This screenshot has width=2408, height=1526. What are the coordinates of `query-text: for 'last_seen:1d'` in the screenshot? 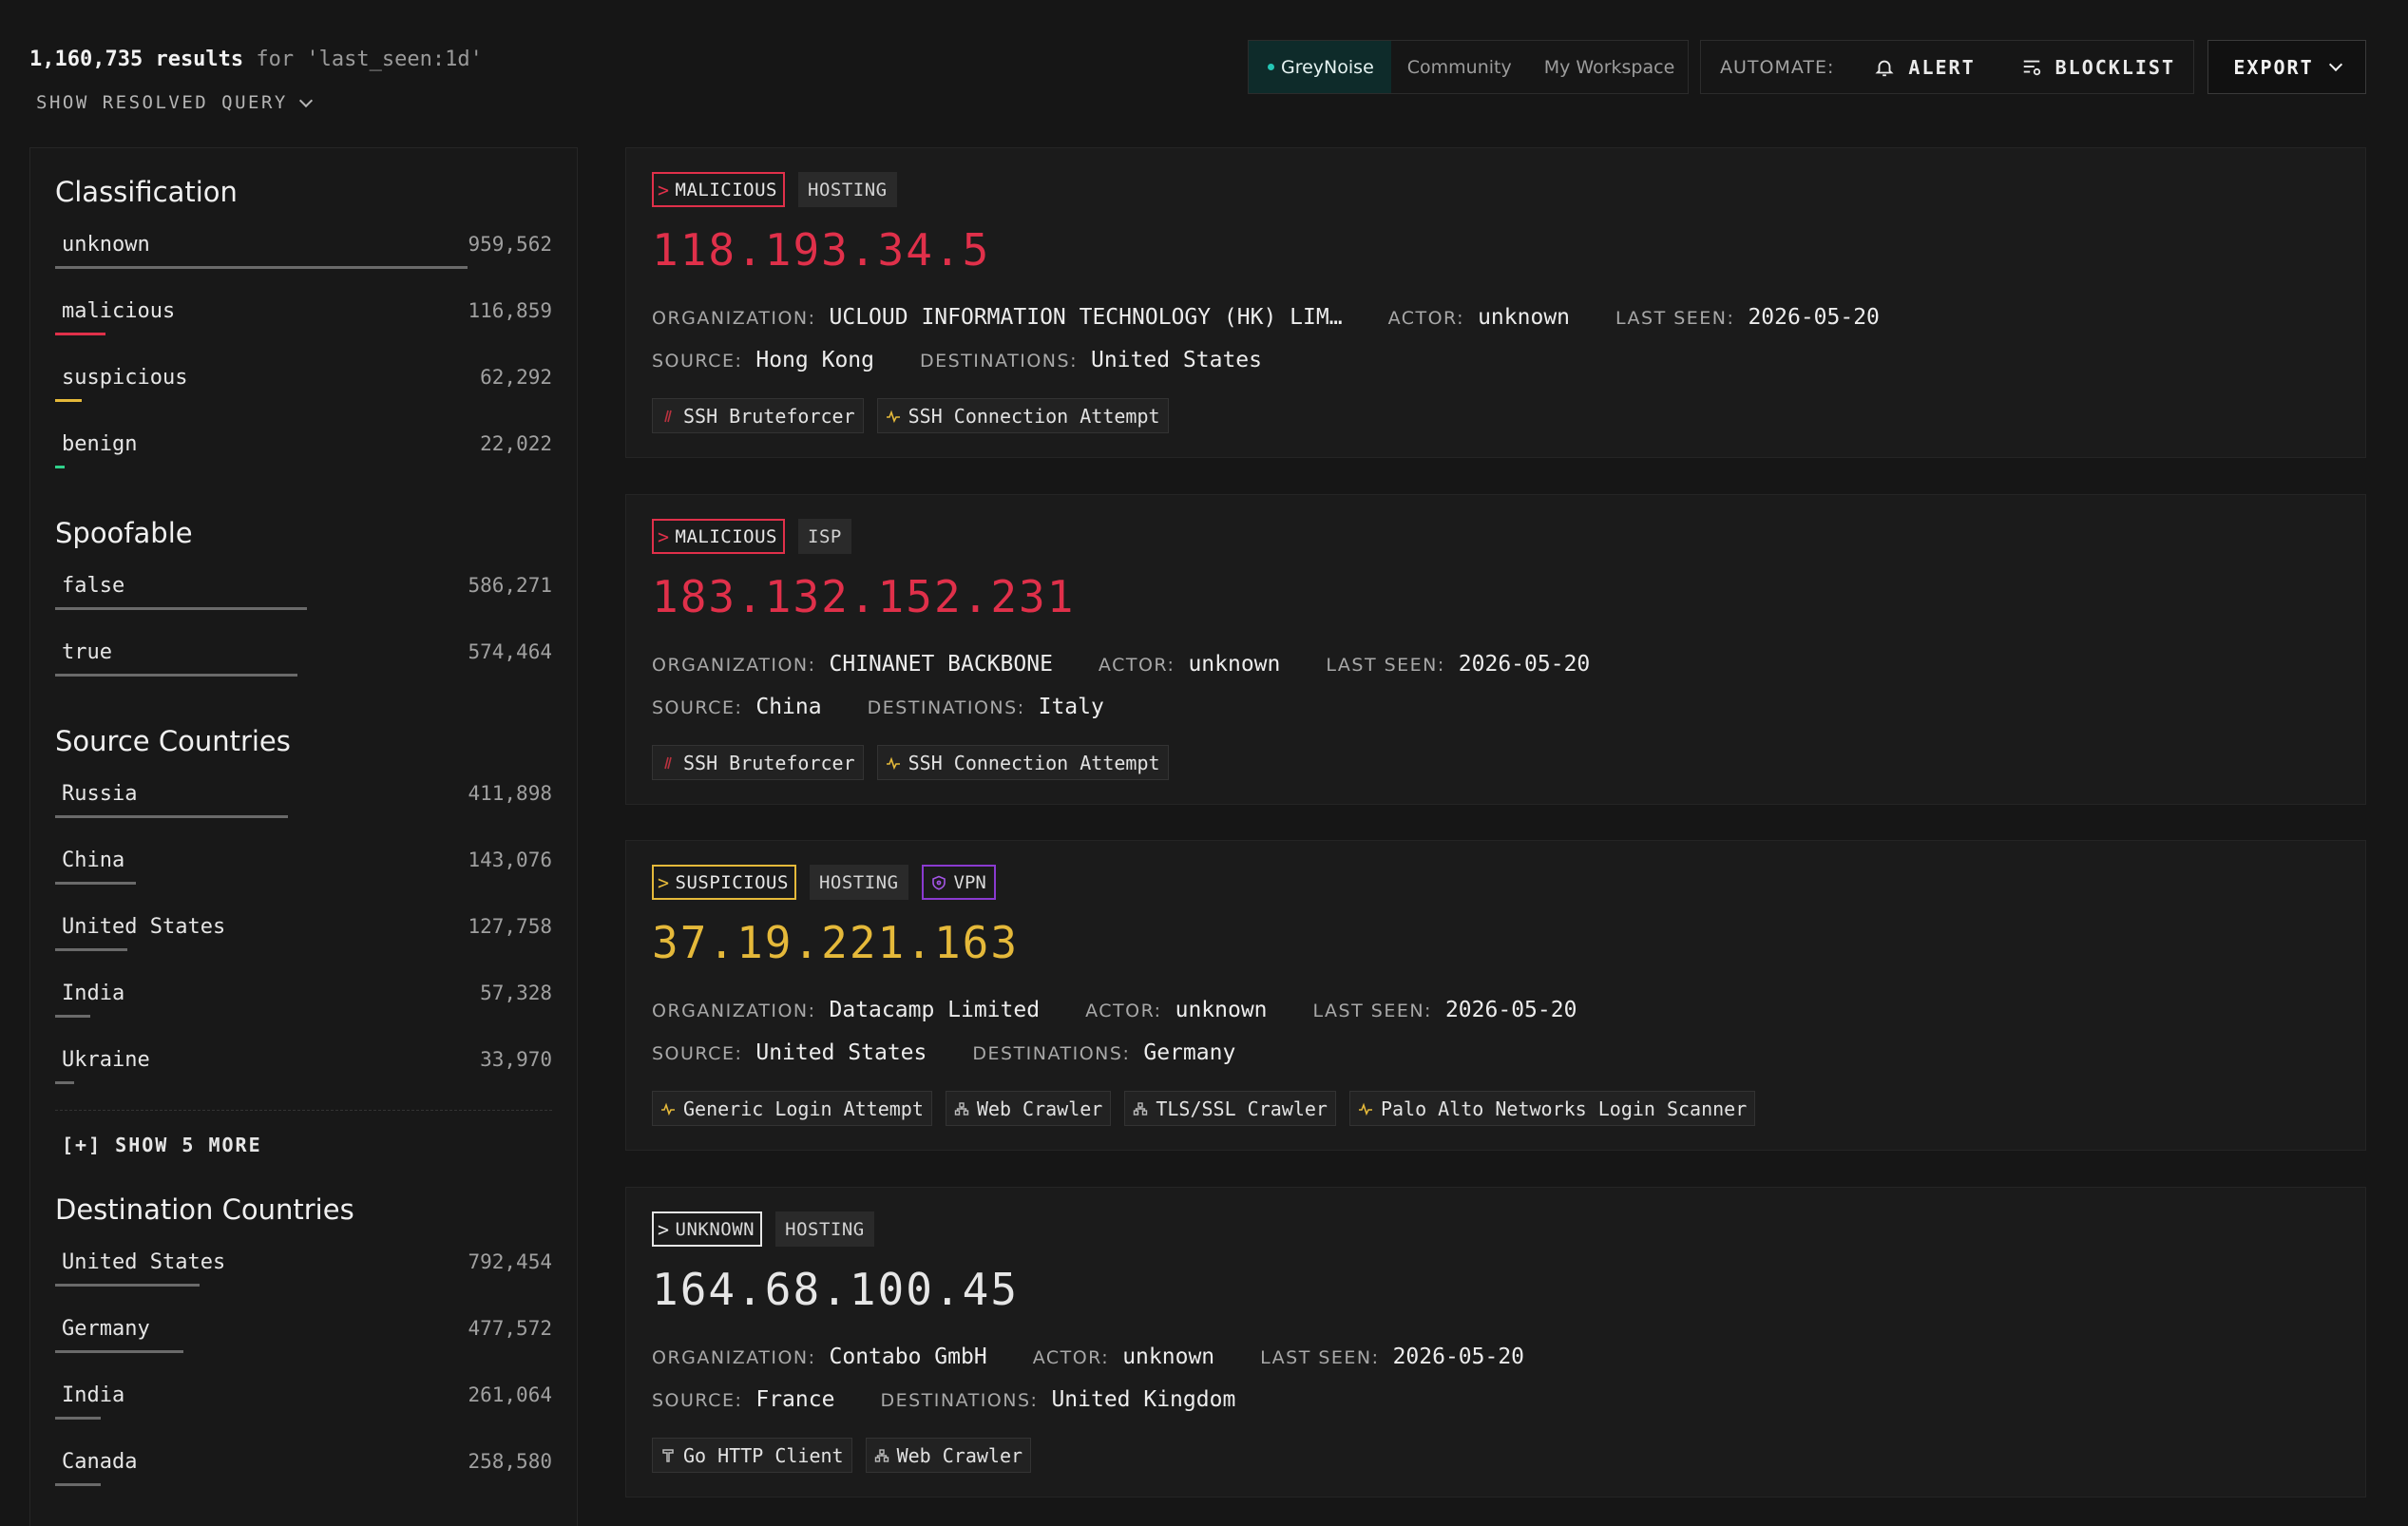 It's located at (363, 60).